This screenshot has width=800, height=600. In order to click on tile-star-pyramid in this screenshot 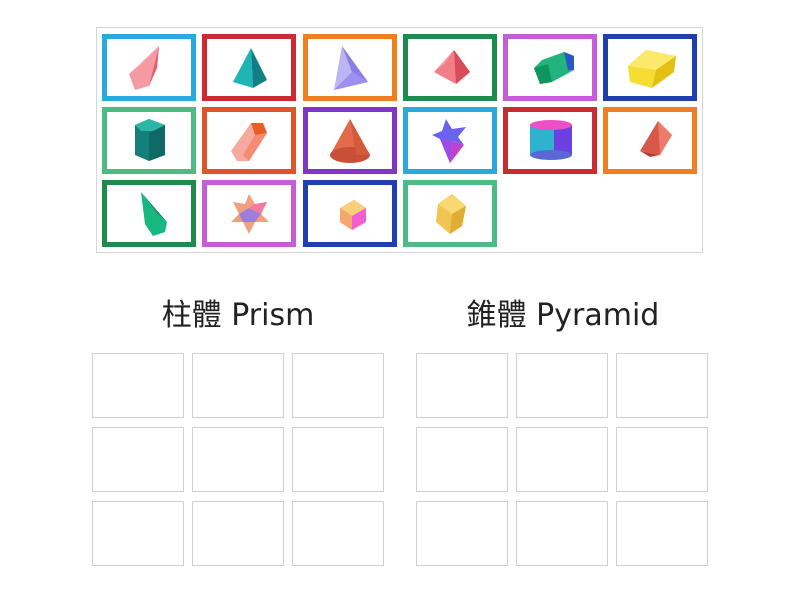, I will do `click(450, 140)`.